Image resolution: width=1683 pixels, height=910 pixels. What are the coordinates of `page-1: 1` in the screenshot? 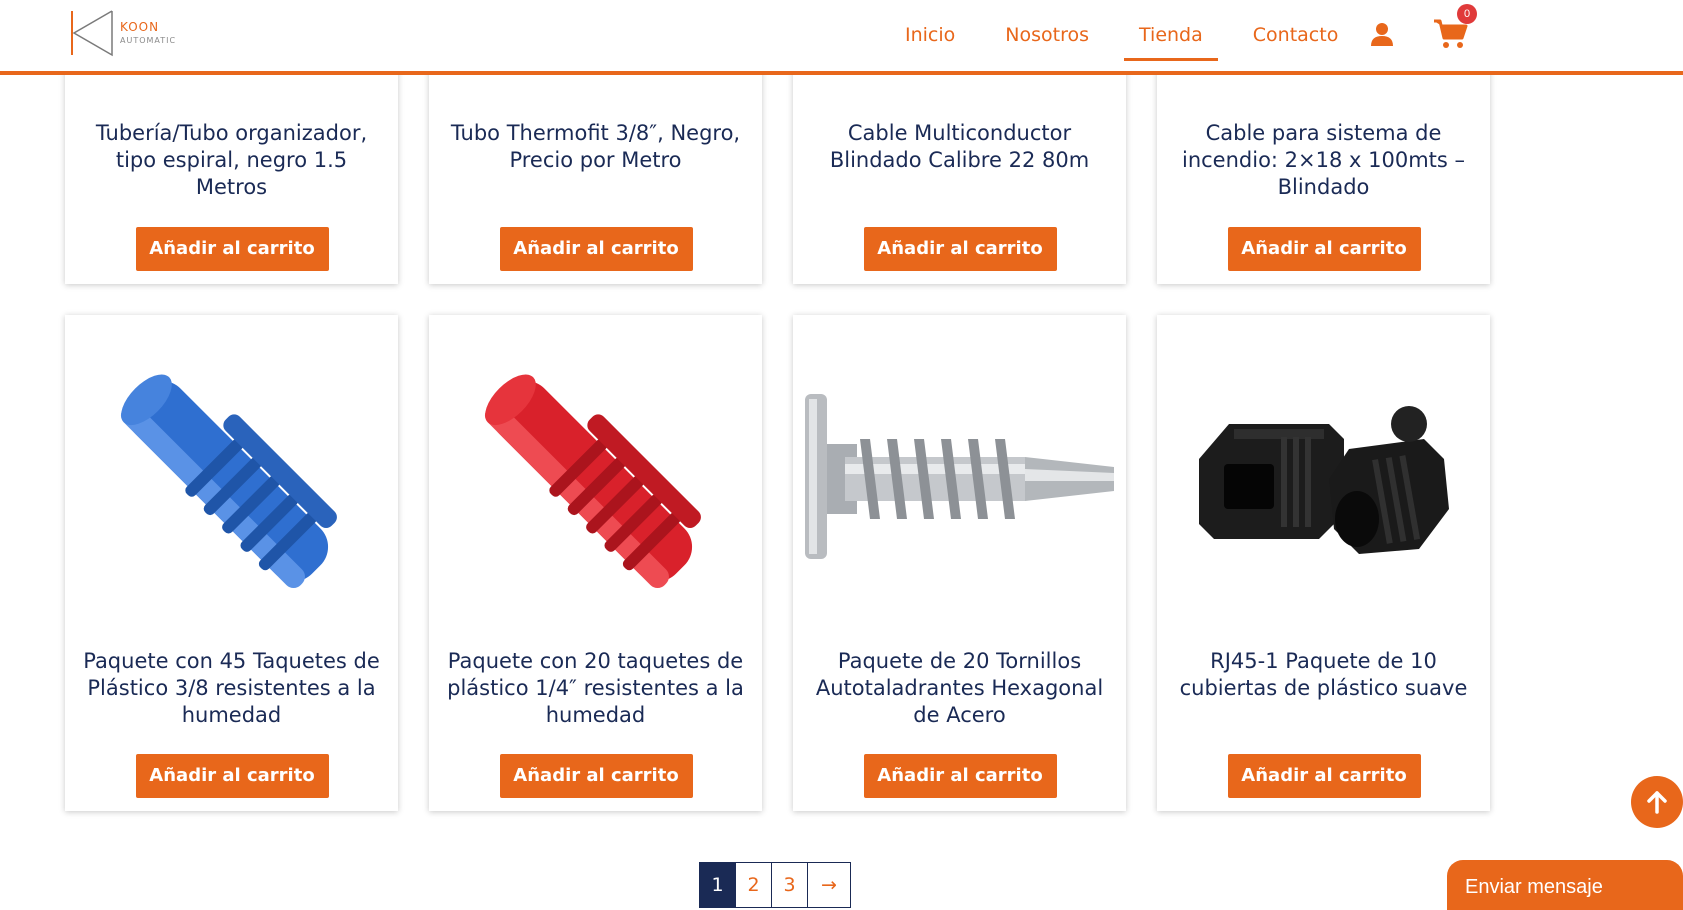 It's located at (717, 885).